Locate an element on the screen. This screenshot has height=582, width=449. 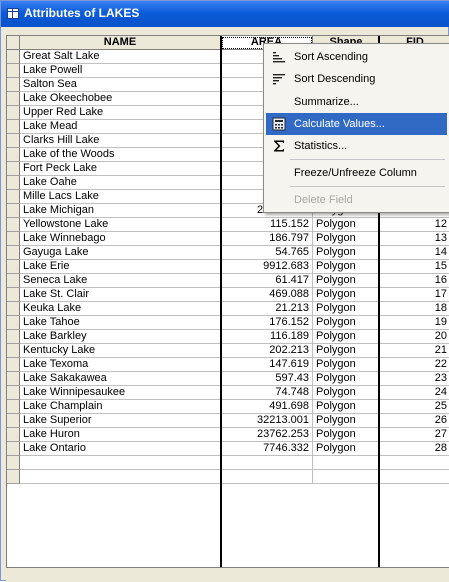
cell-area: 491.698 is located at coordinates (267, 407).